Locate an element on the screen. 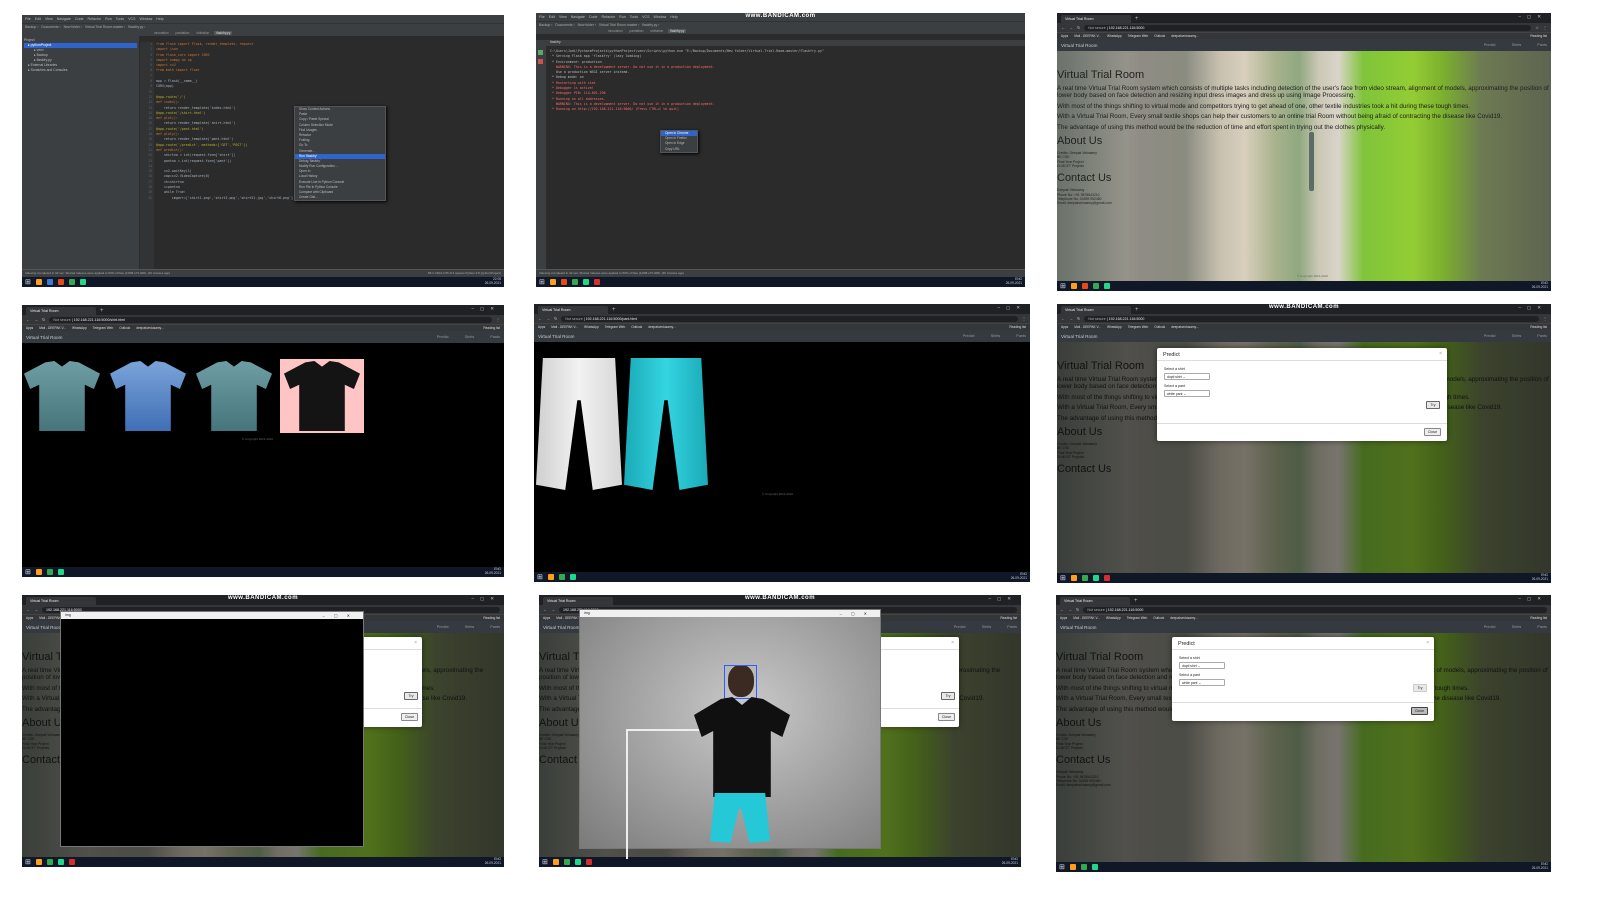 The image size is (1600, 900). editor-tab: innovation is located at coordinates (161, 33).